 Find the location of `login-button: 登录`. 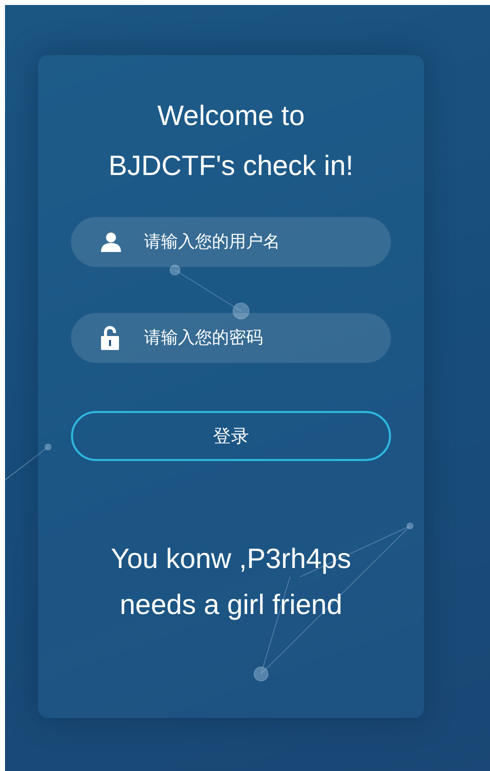

login-button: 登录 is located at coordinates (231, 436).